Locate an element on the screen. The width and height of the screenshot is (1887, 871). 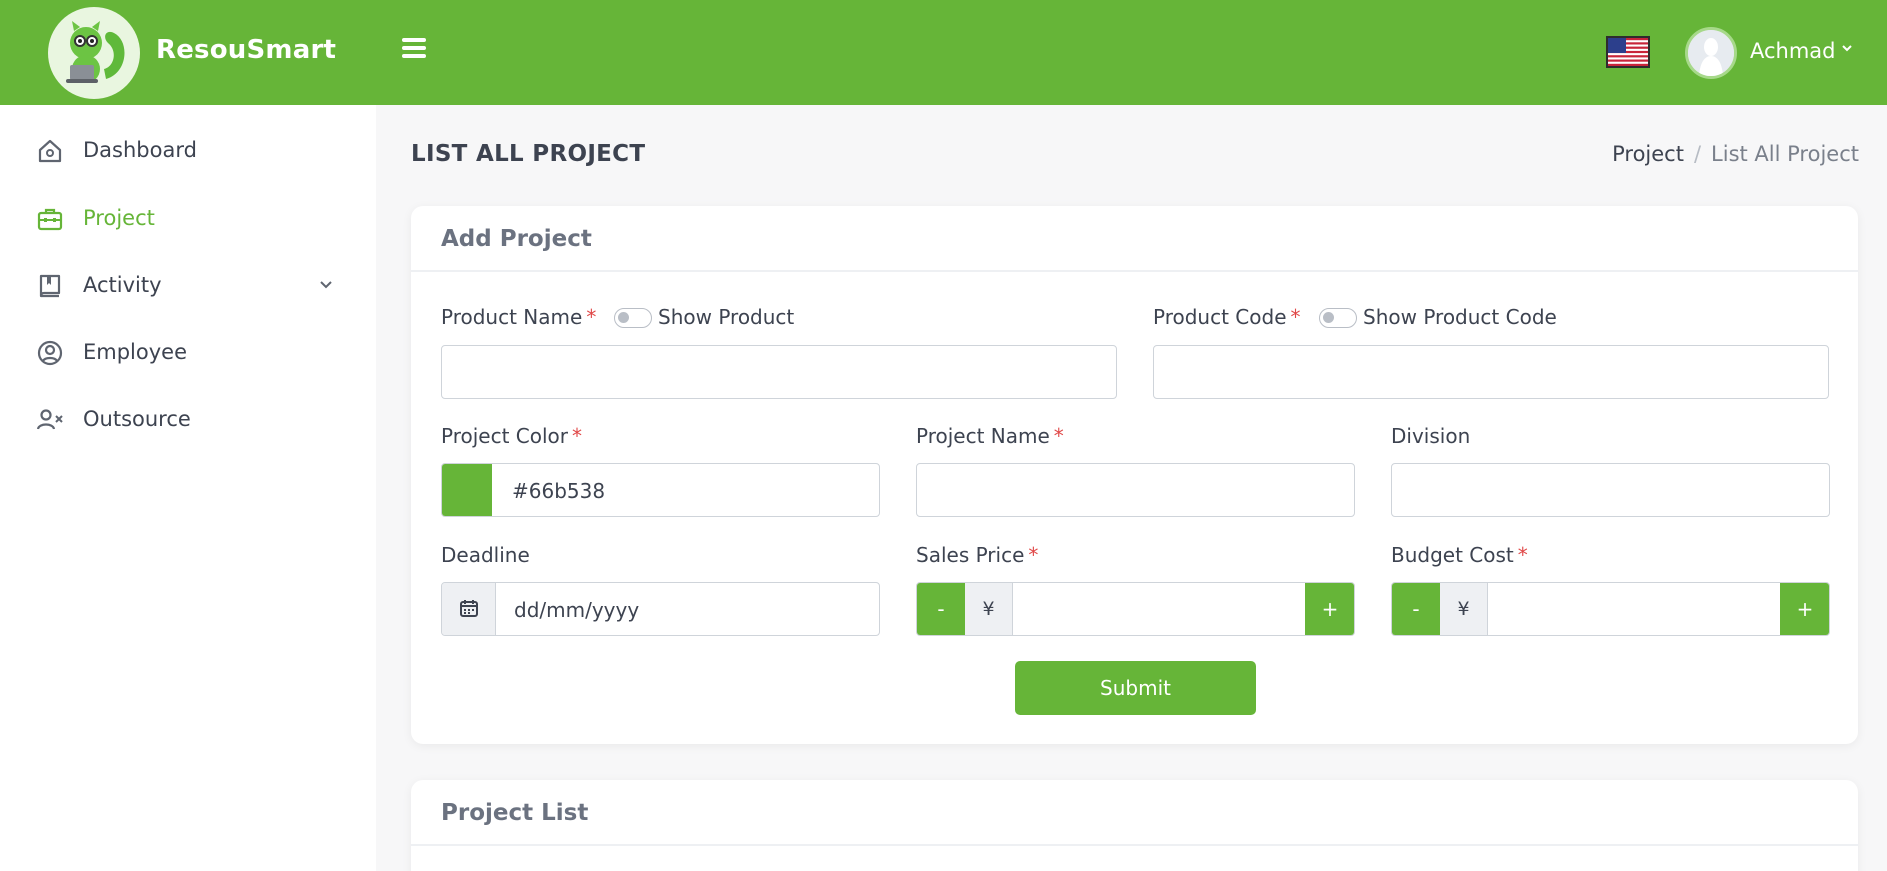
menu-icon is located at coordinates (414, 49).